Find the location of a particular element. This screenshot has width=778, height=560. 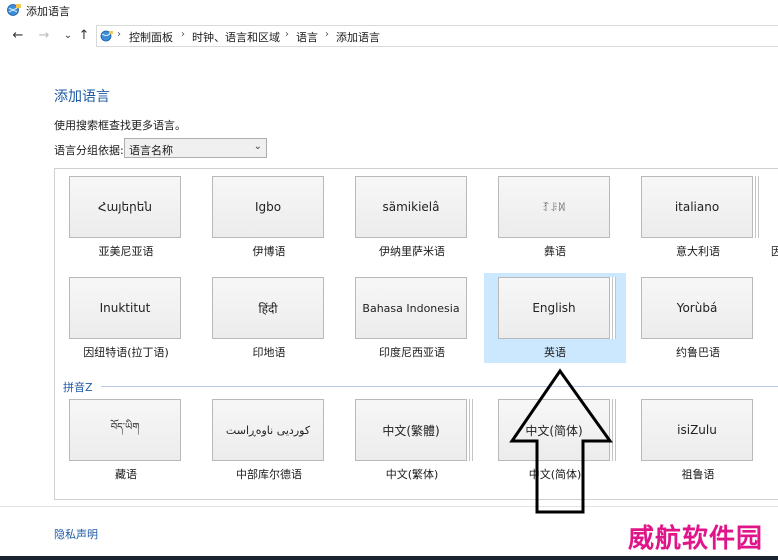

language-tile: Bahasa Indonesia is located at coordinates (411, 308).